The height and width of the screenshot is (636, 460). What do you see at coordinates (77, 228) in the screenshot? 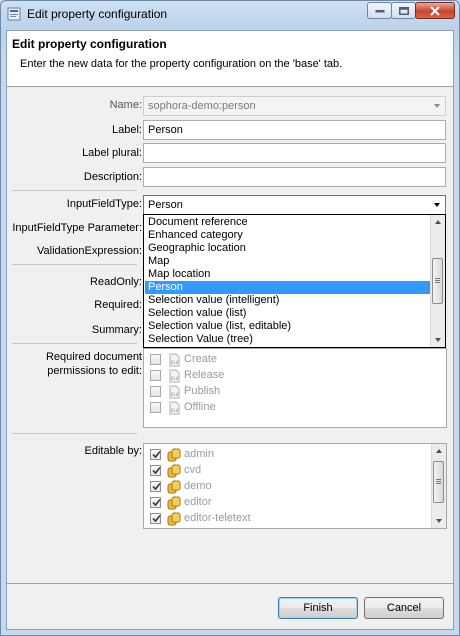
I see `input-field-type-parameter-label: InputFieldType Parameter:` at bounding box center [77, 228].